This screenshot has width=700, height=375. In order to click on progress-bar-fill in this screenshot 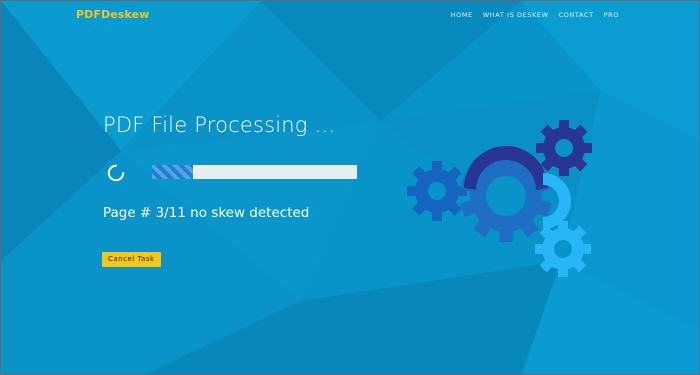, I will do `click(172, 172)`.